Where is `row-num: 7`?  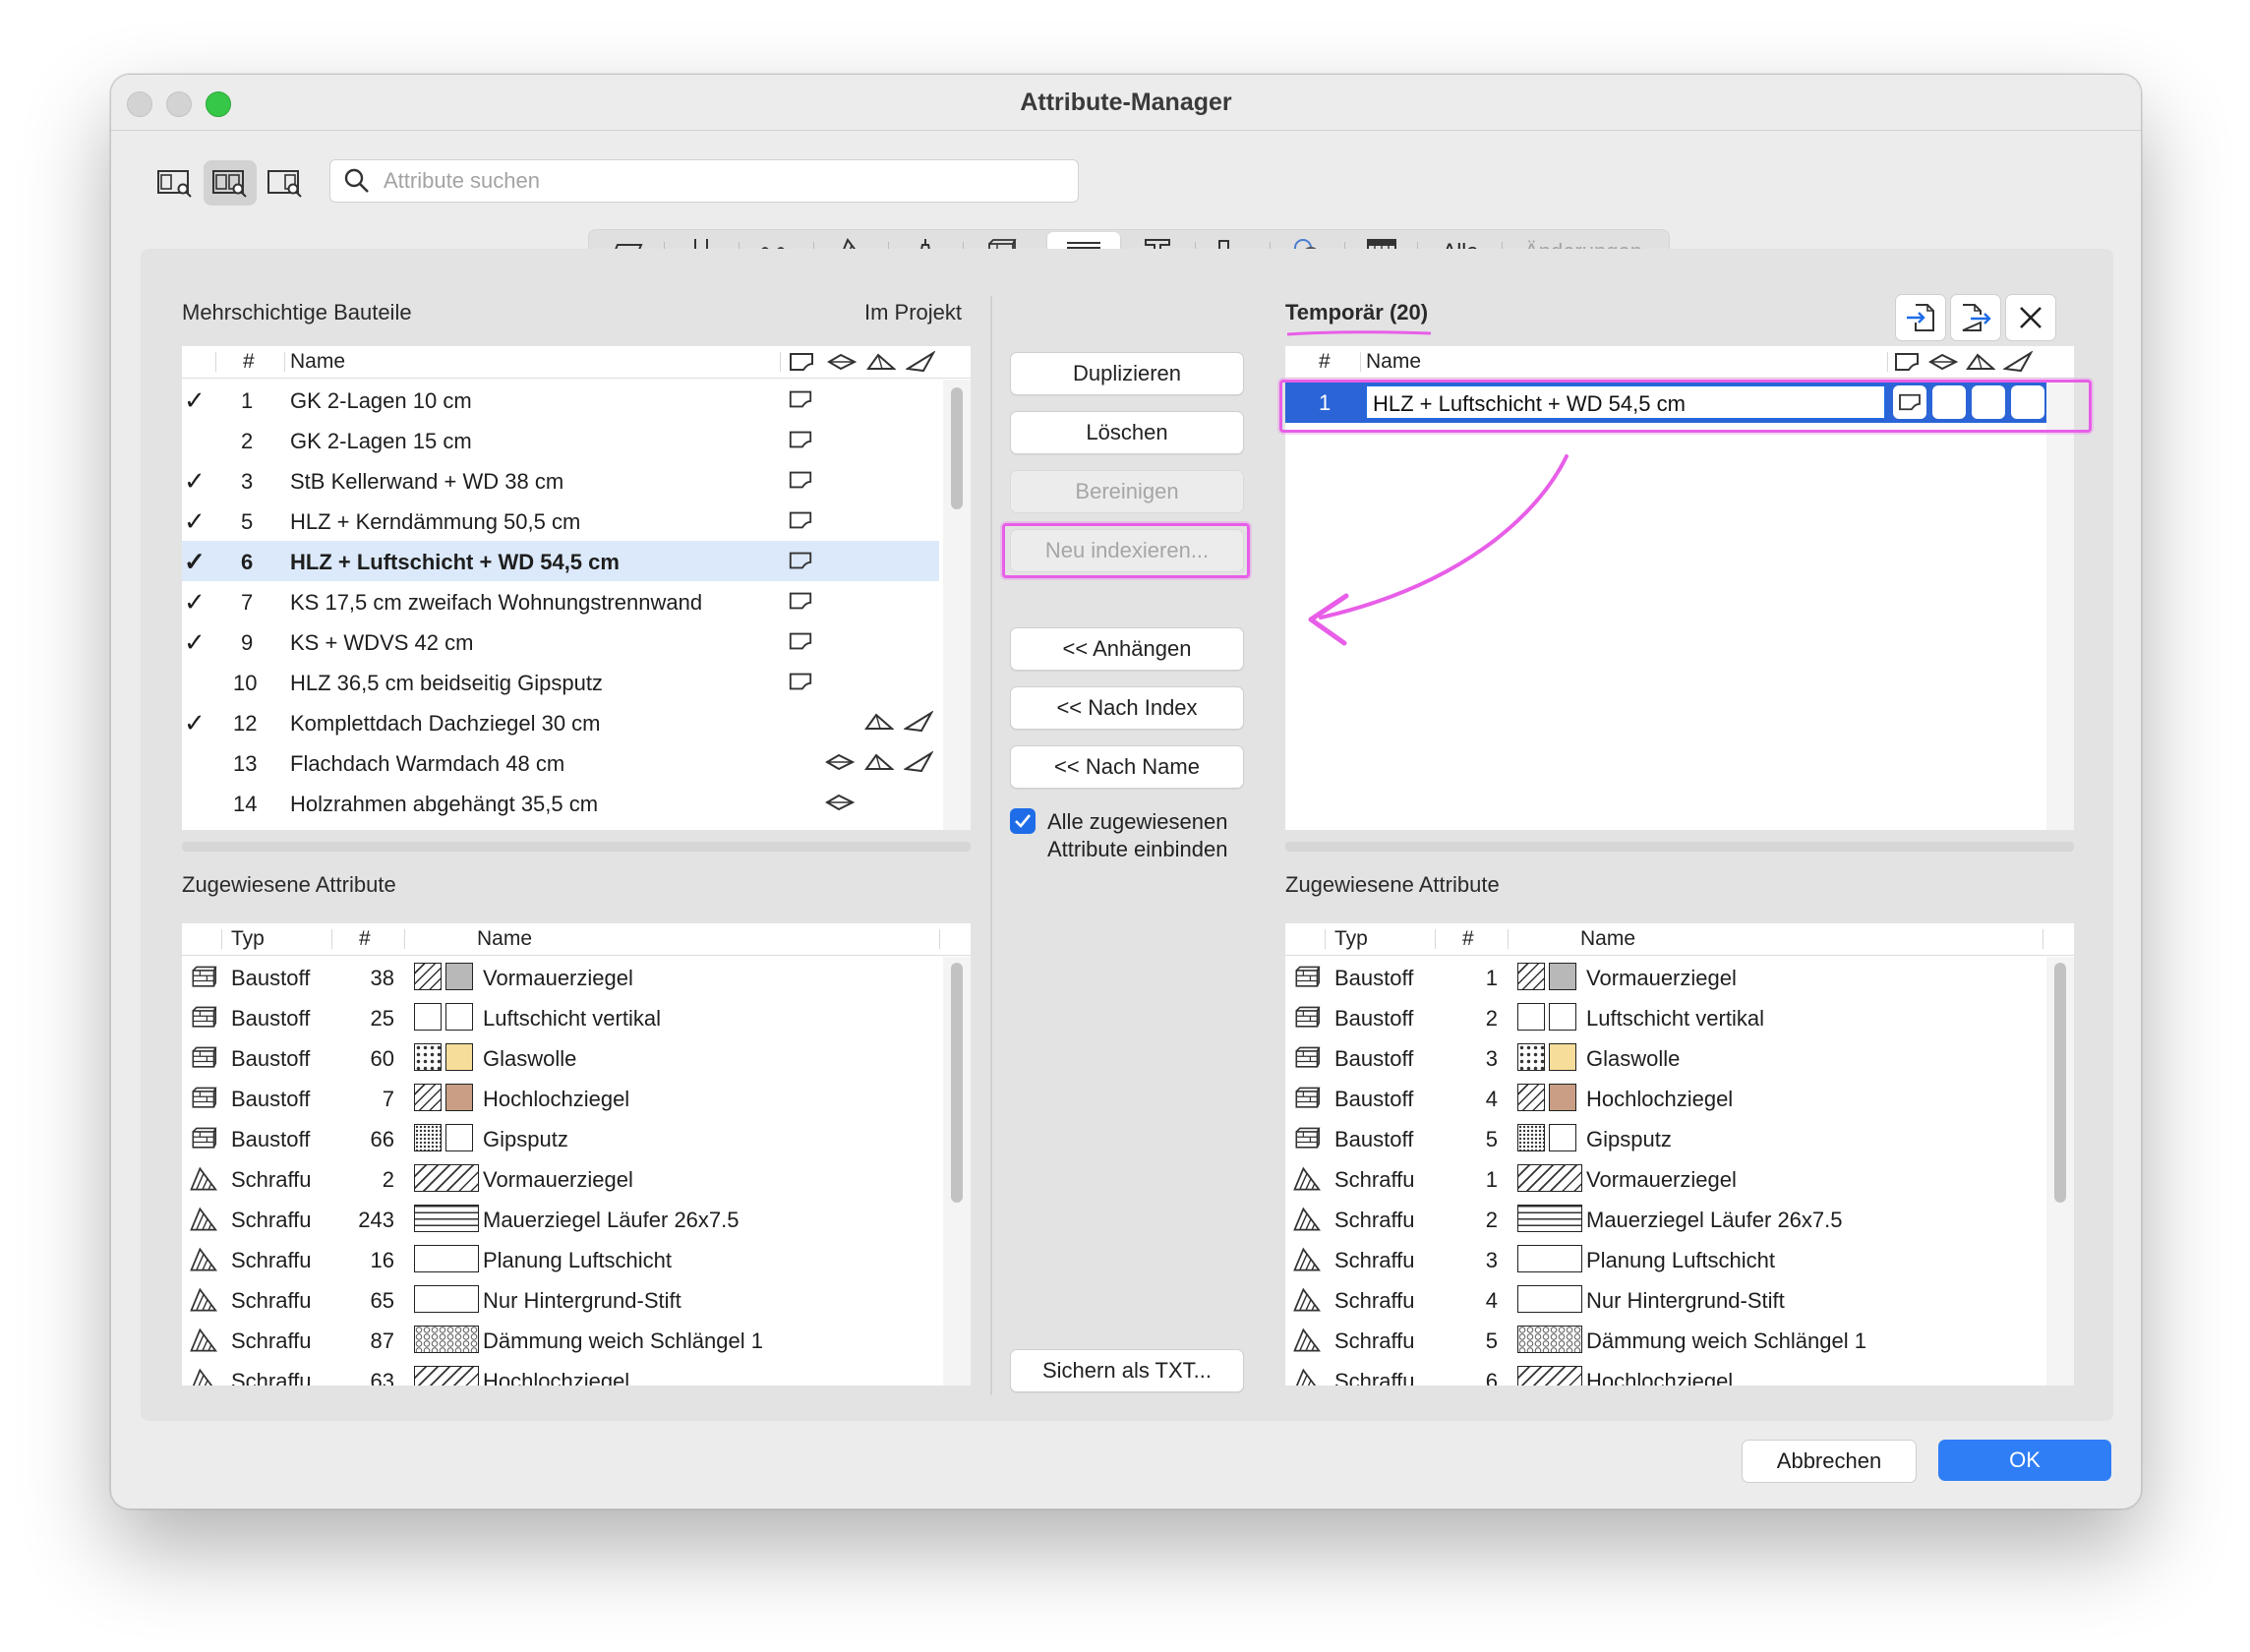
row-num: 7 is located at coordinates (388, 1099).